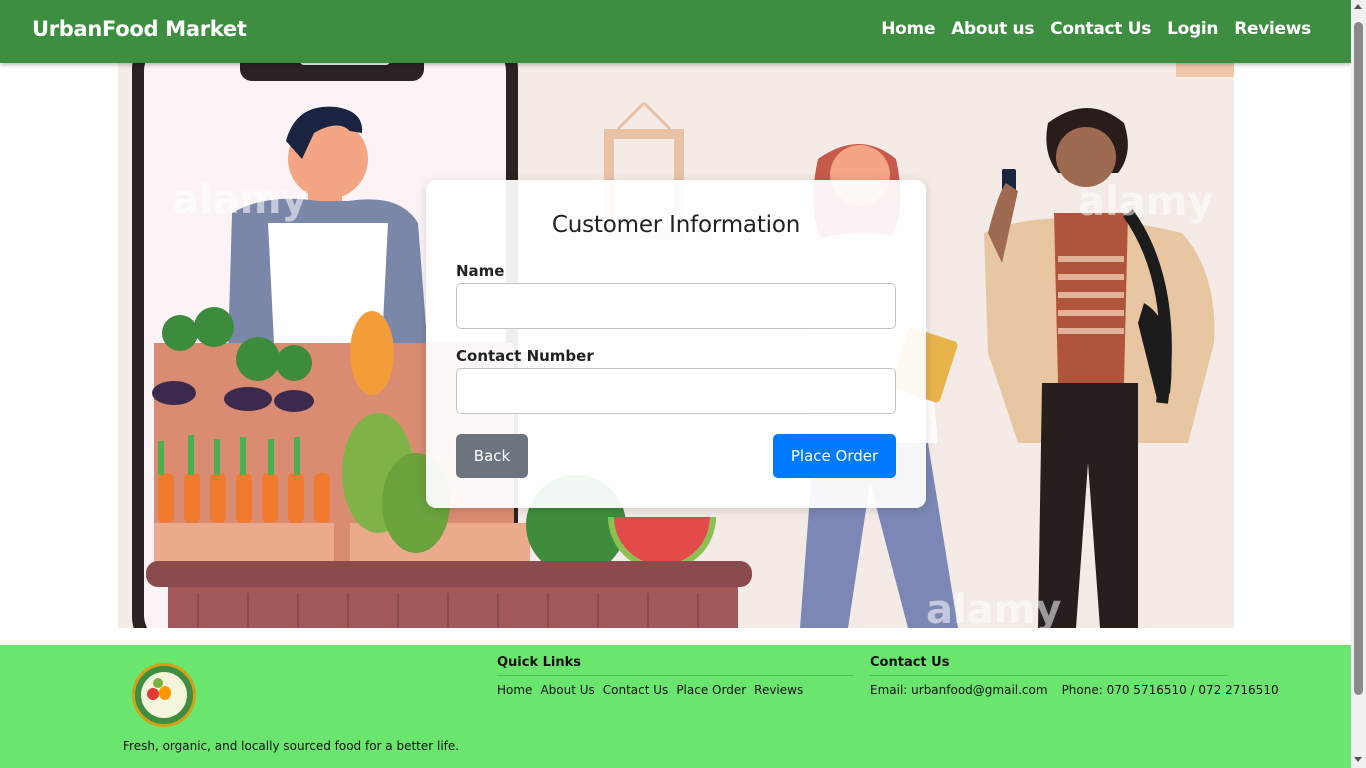 The width and height of the screenshot is (1366, 768). What do you see at coordinates (675, 675) in the screenshot?
I see `quick-links-divider` at bounding box center [675, 675].